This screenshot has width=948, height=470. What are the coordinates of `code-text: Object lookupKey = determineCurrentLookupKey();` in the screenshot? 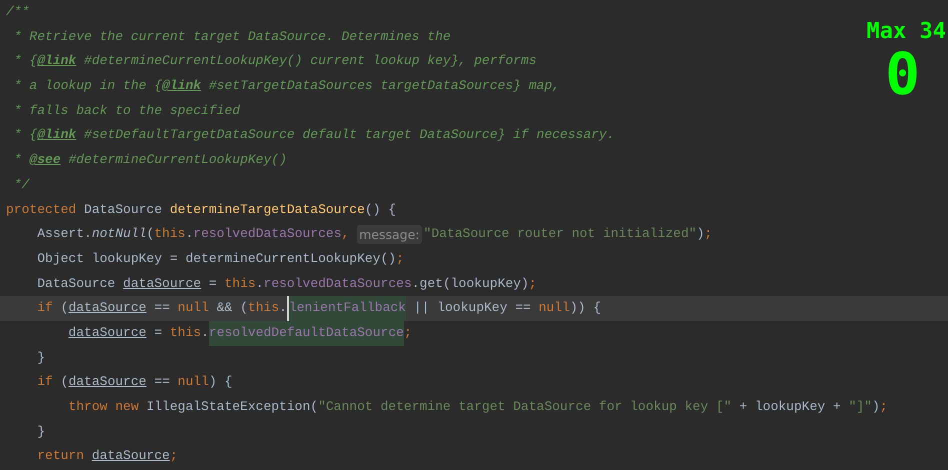 It's located at (220, 259).